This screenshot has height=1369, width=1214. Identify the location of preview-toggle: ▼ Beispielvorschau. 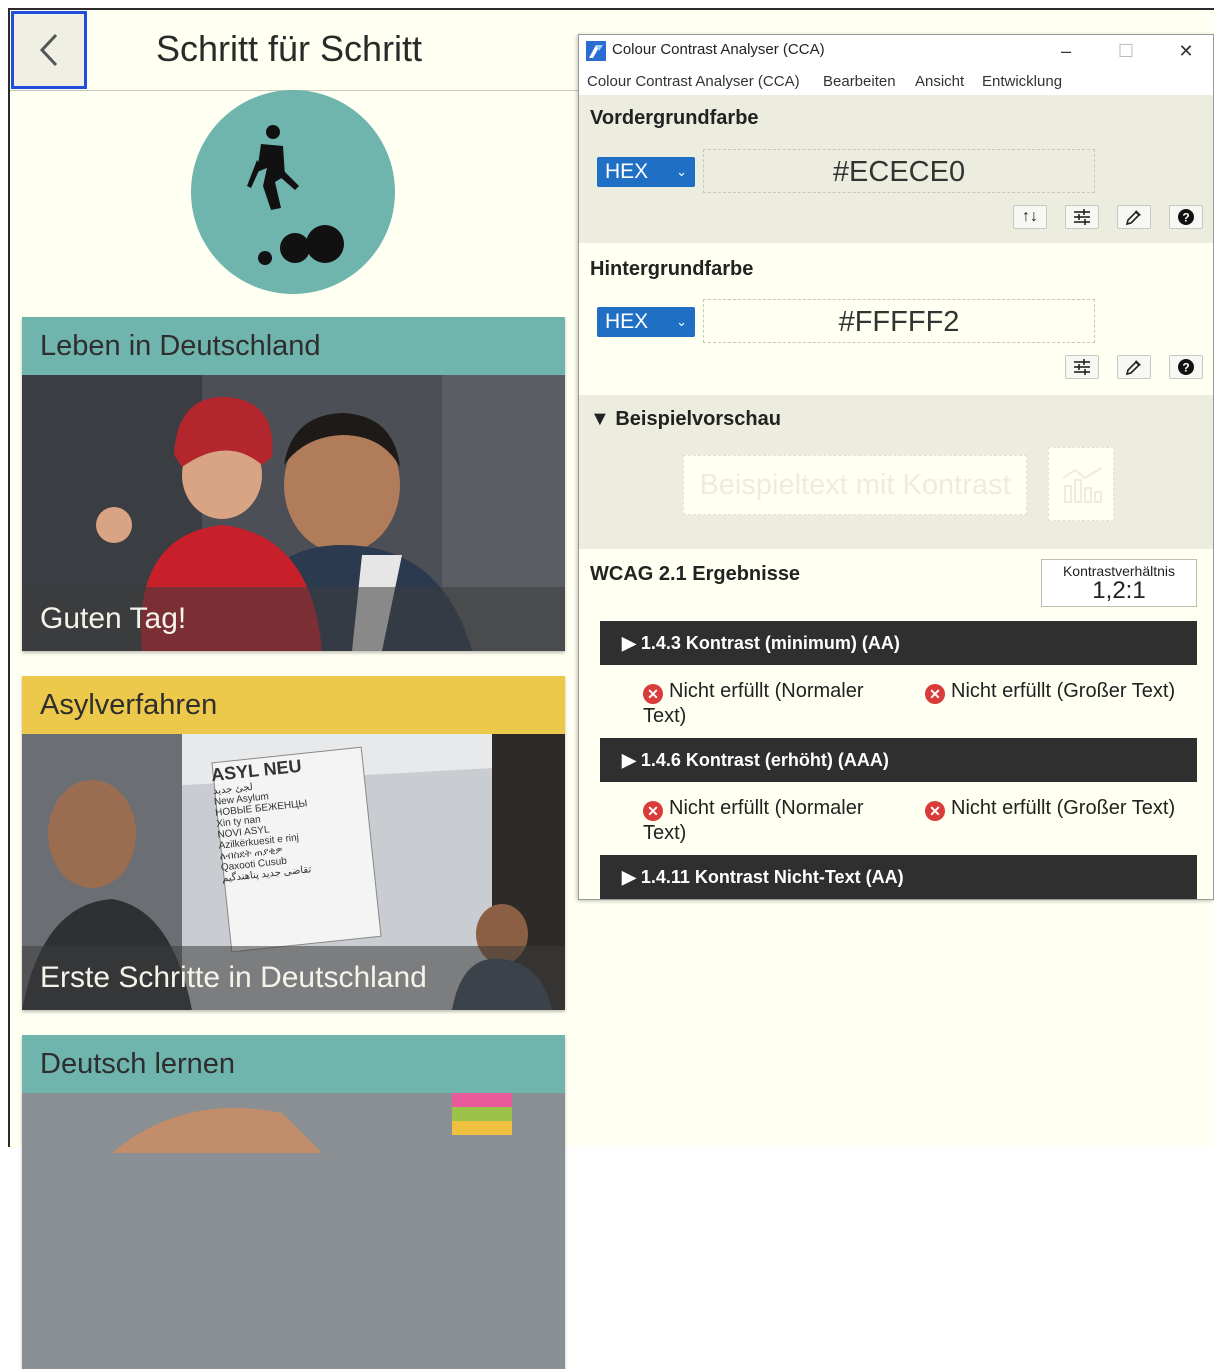
(685, 419).